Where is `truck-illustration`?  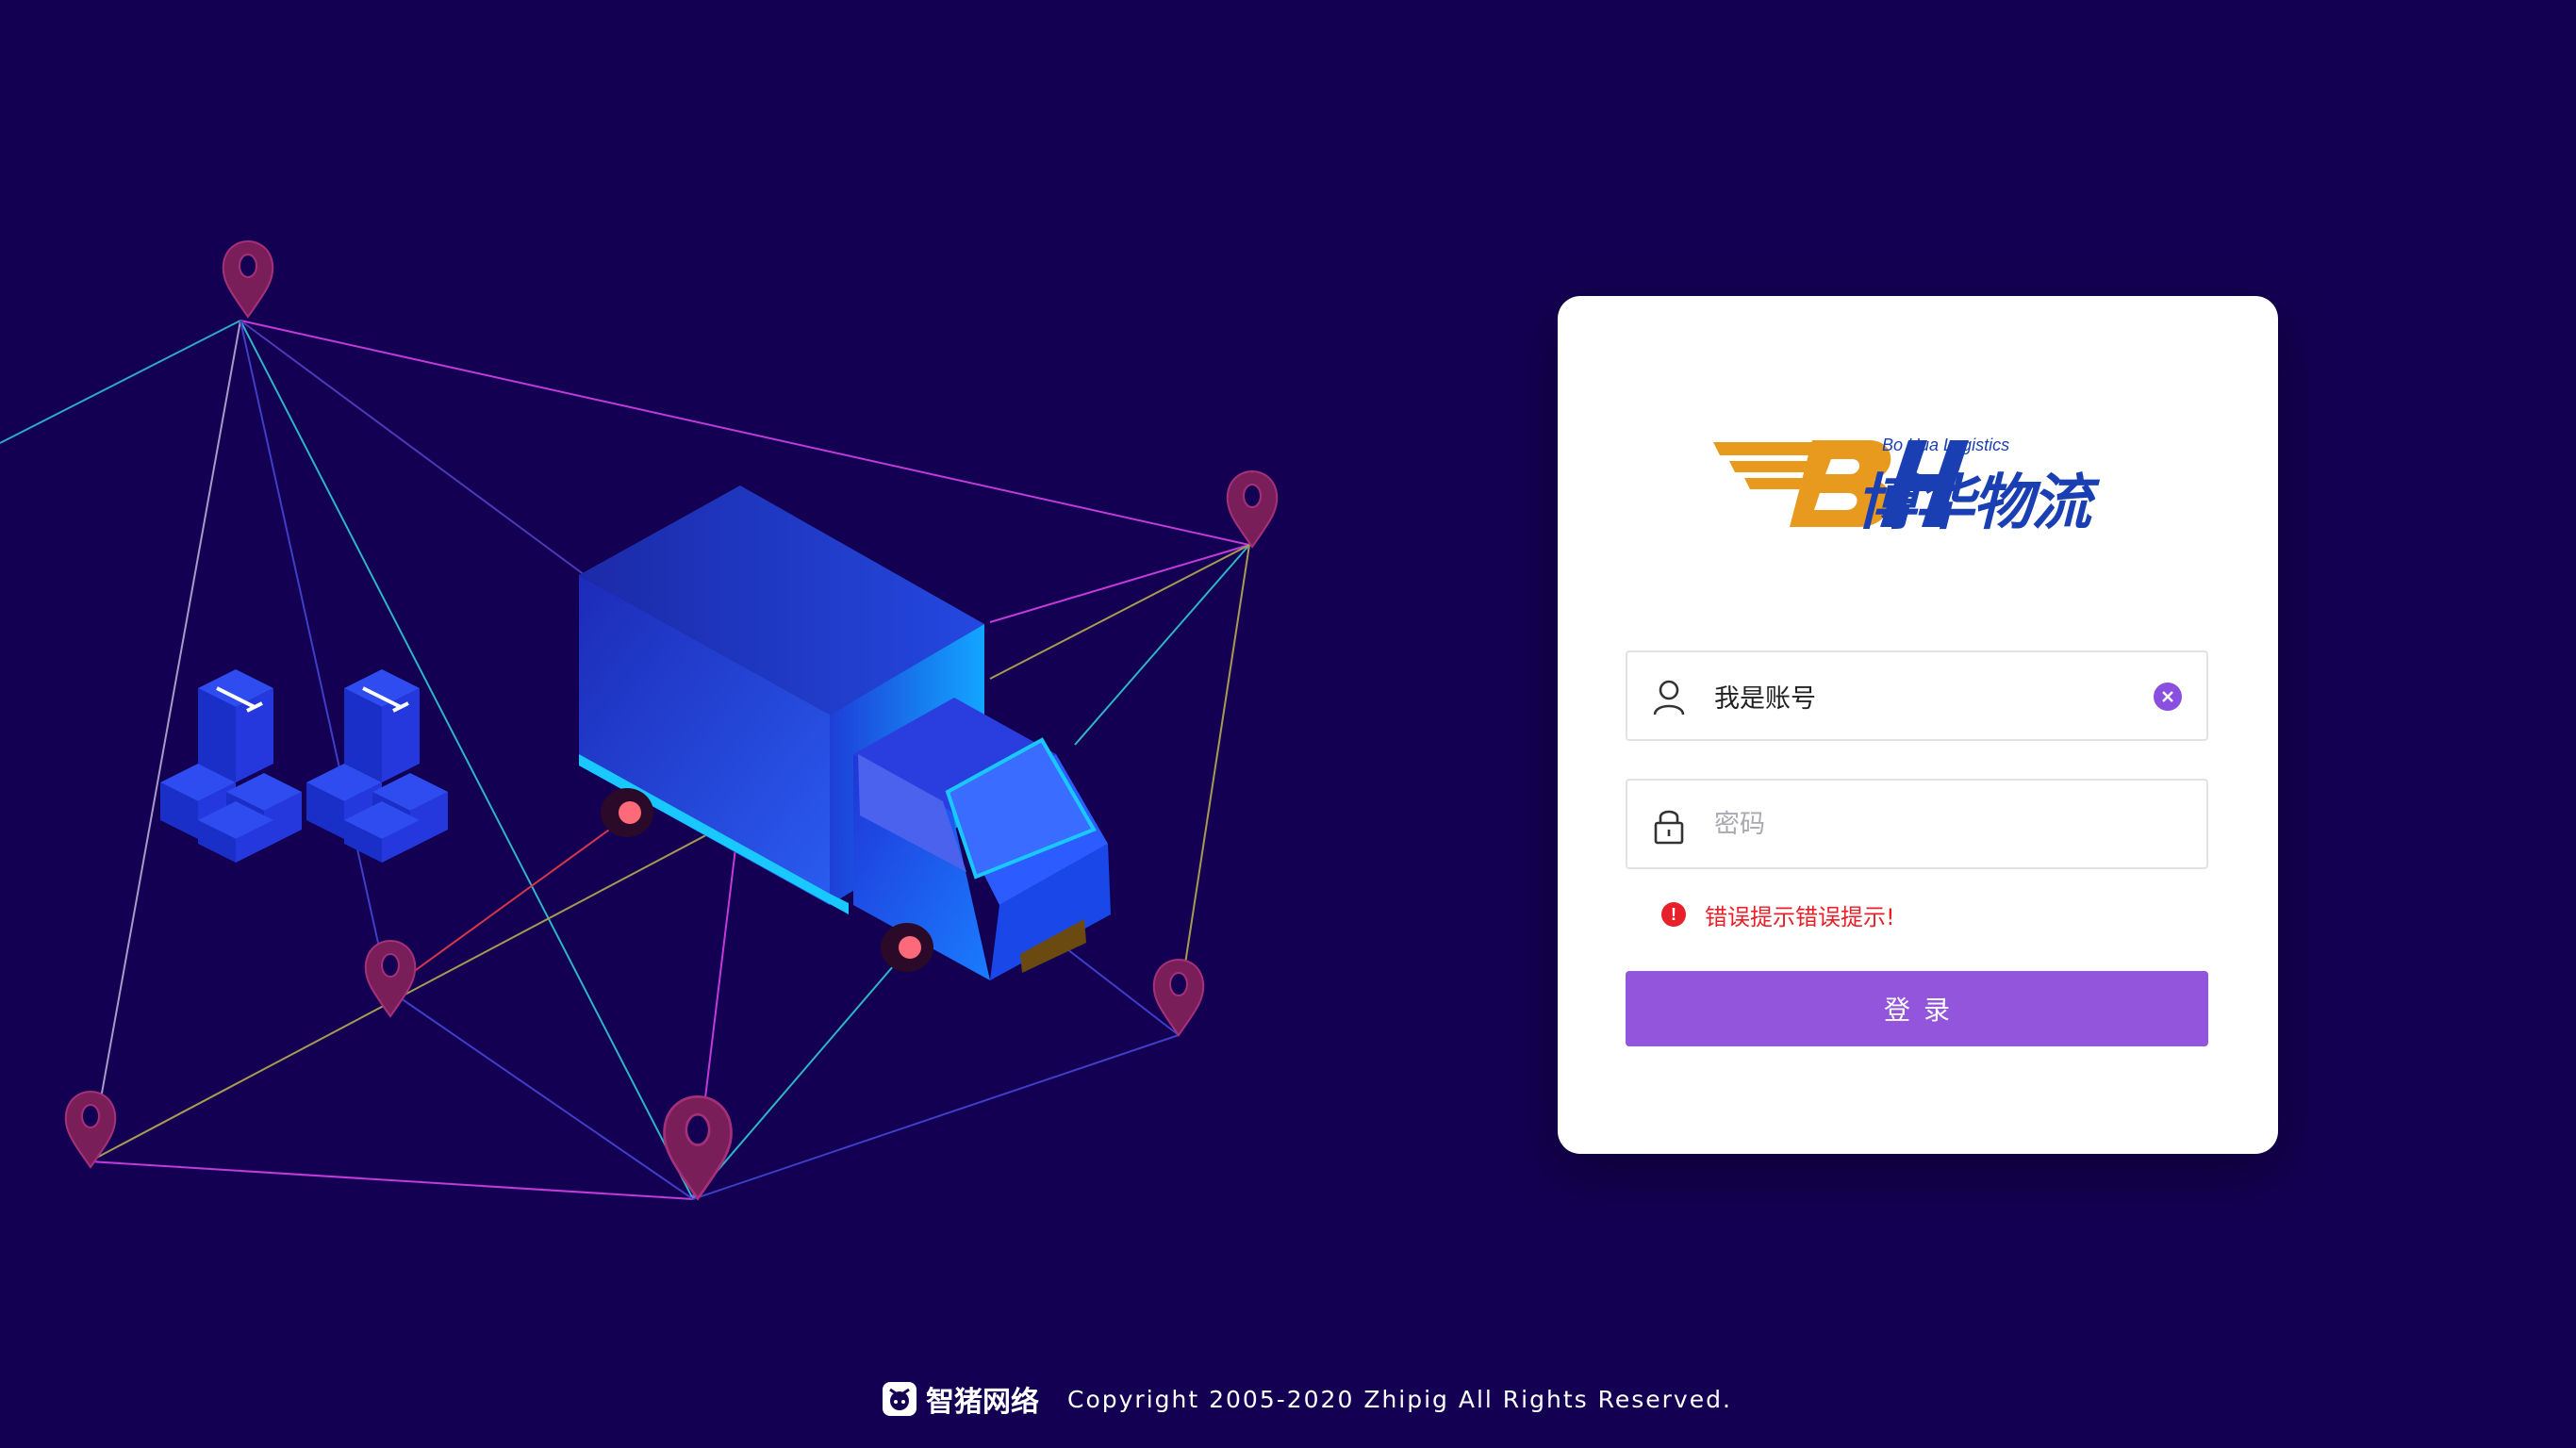 truck-illustration is located at coordinates (845, 732).